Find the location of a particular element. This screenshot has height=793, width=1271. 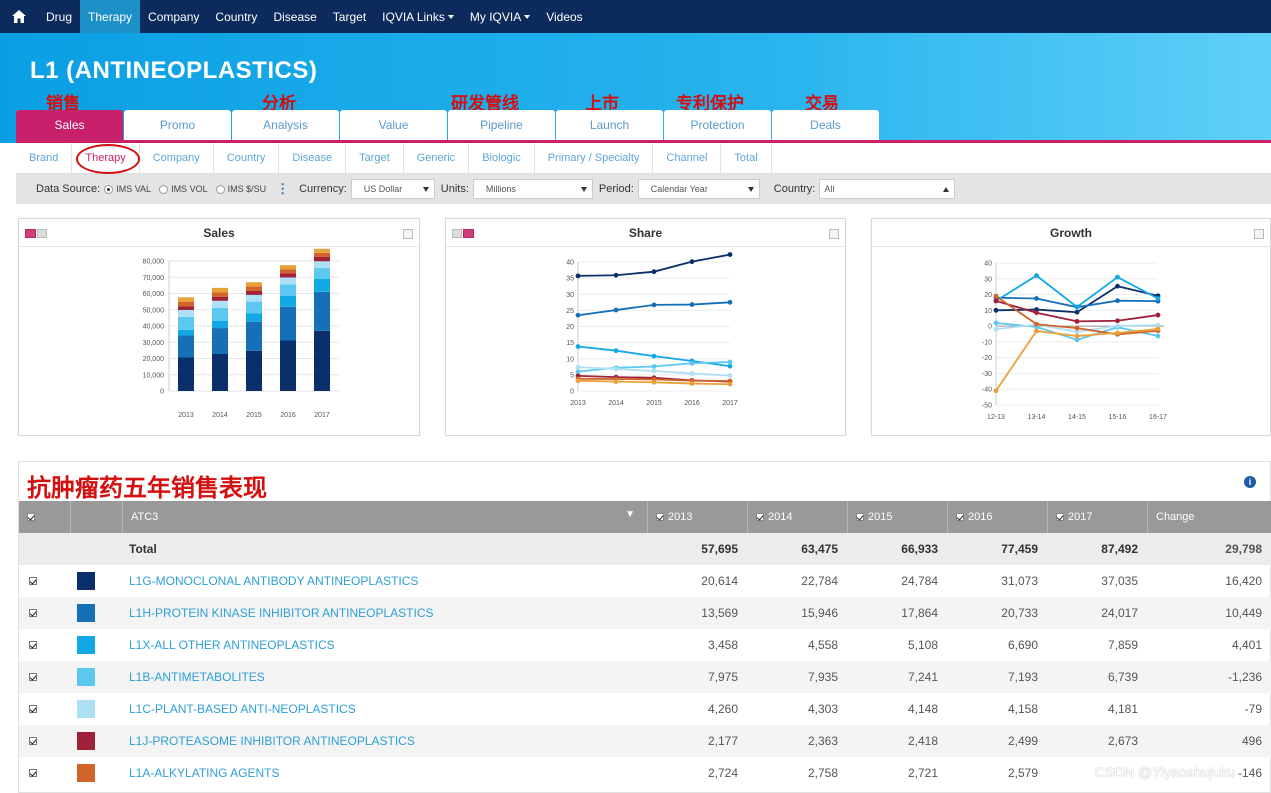

tab-promo: Promo is located at coordinates (177, 125).